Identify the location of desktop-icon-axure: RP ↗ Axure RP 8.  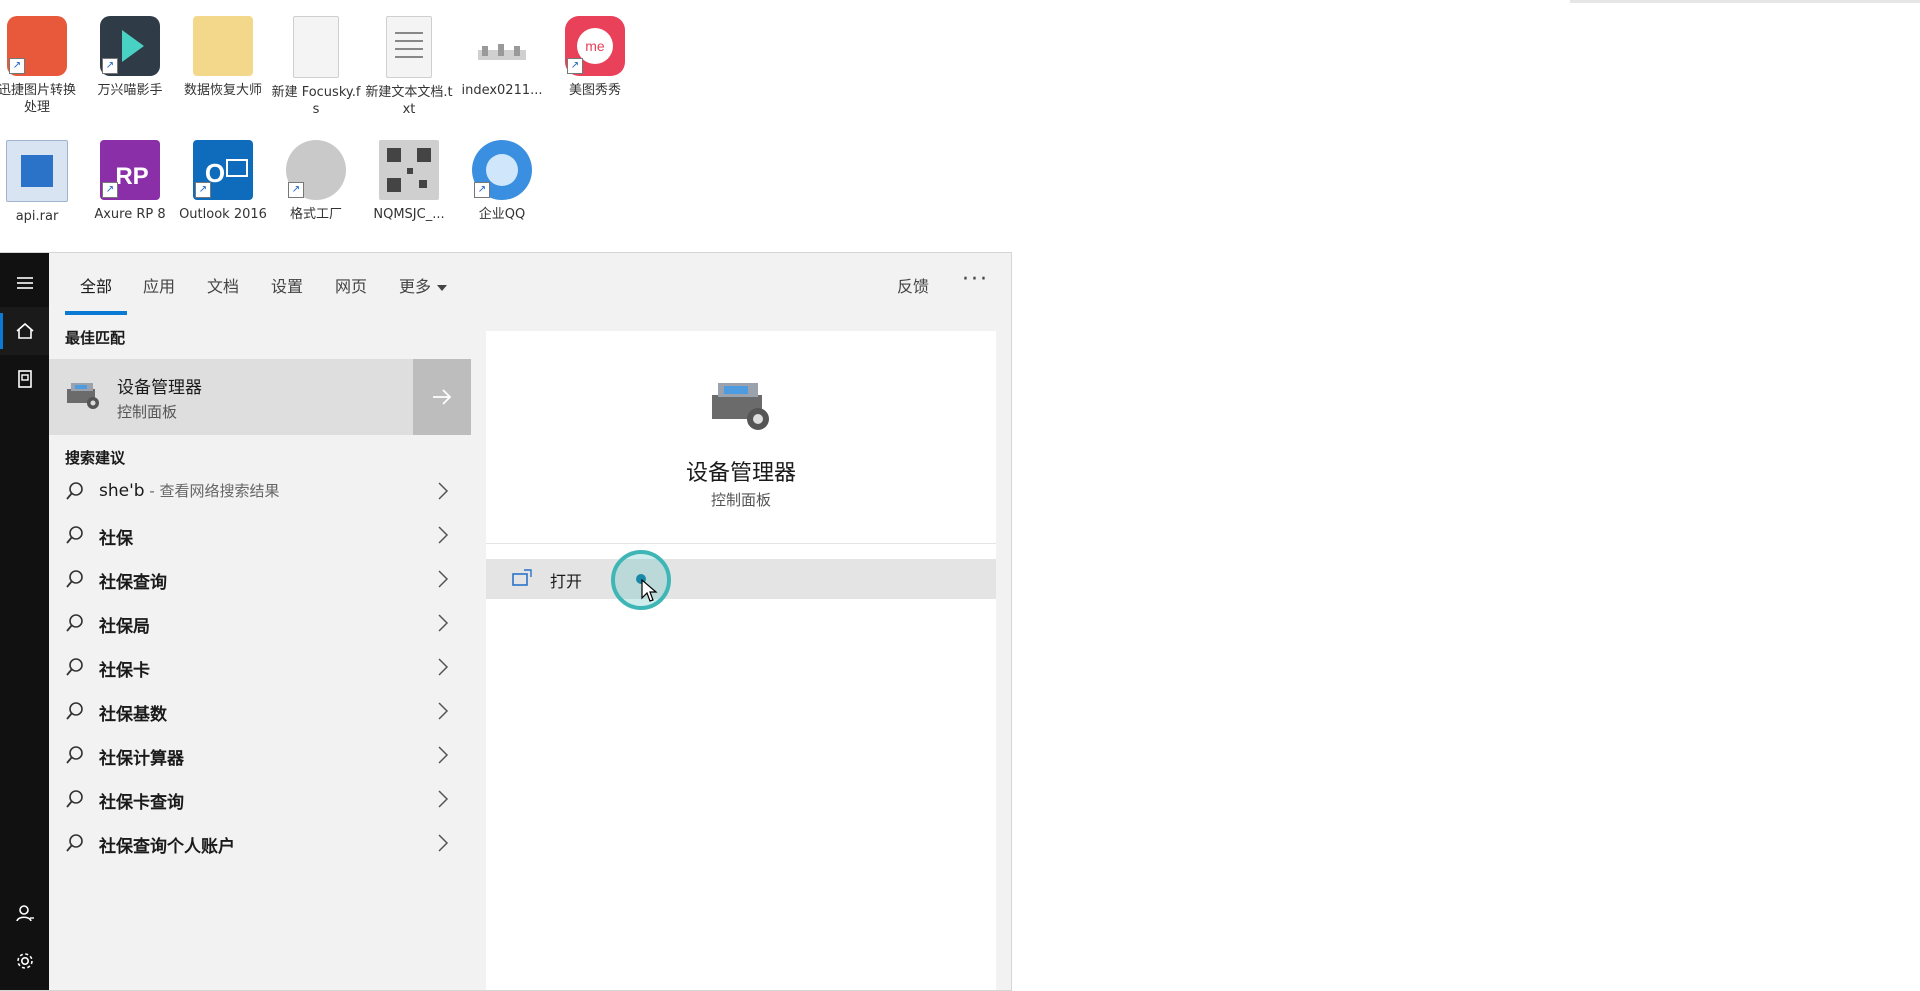
(130, 181).